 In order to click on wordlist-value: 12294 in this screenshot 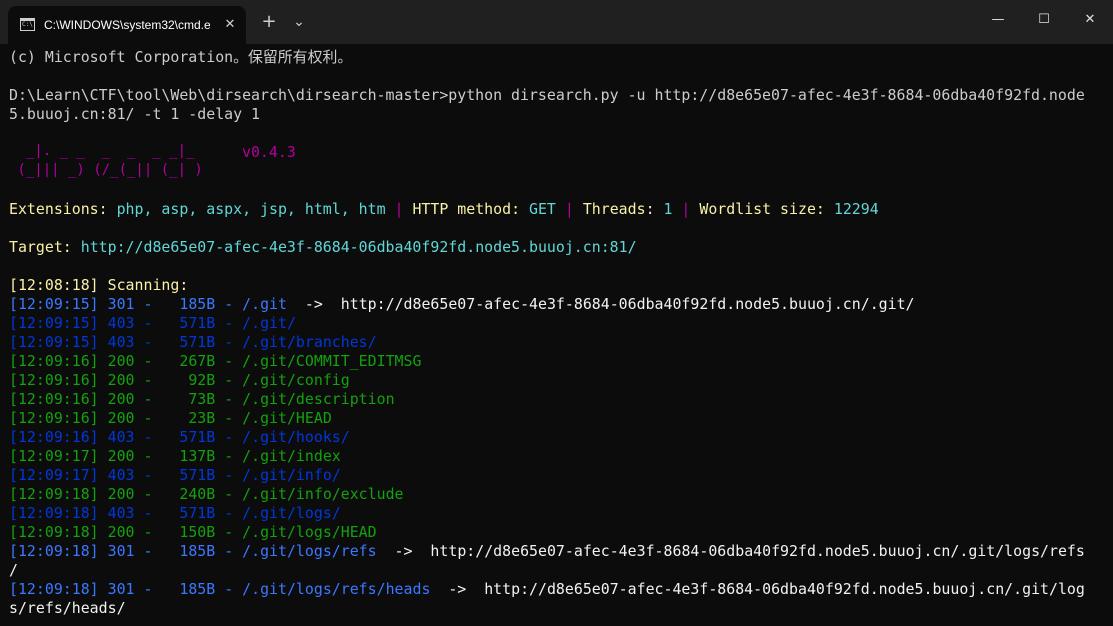, I will do `click(856, 209)`.